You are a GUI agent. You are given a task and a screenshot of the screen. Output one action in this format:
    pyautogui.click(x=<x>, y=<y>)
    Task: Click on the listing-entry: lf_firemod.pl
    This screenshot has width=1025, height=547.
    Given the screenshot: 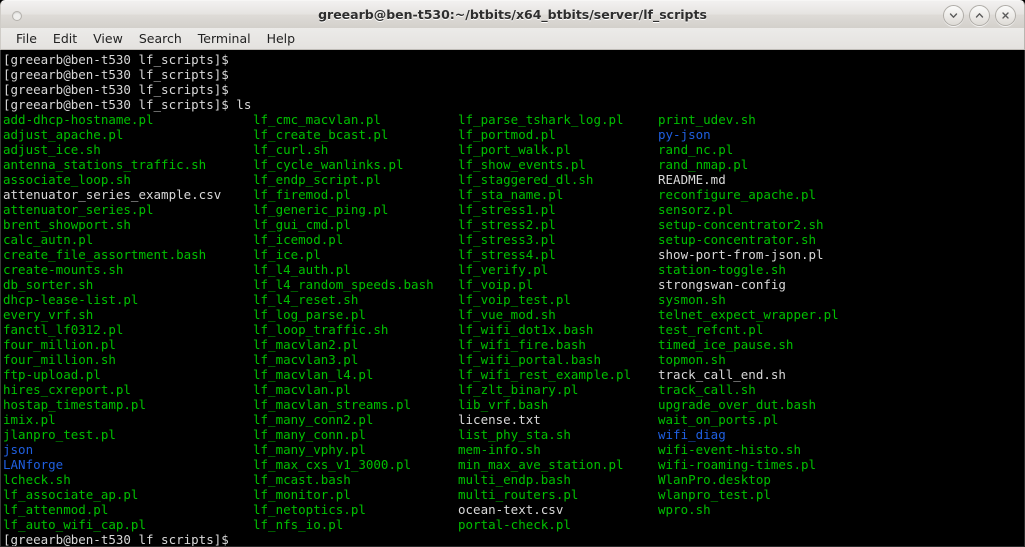 What is the action you would take?
    pyautogui.click(x=302, y=194)
    